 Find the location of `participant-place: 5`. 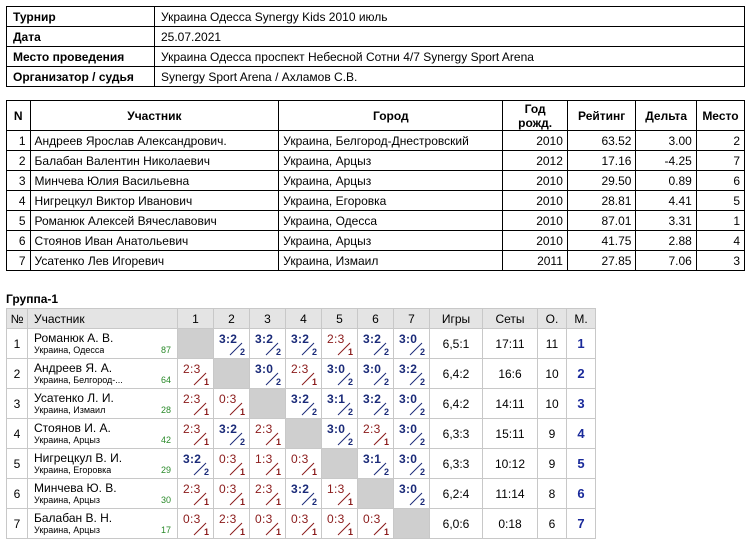

participant-place: 5 is located at coordinates (720, 200).